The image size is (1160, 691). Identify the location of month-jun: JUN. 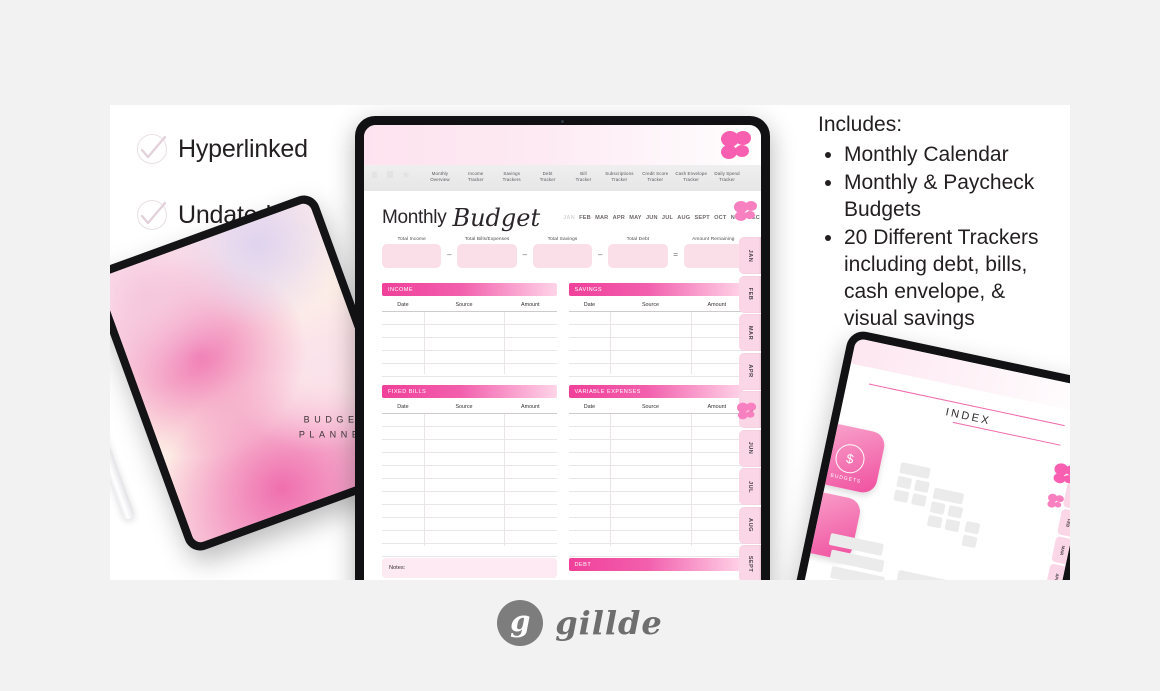
(652, 218).